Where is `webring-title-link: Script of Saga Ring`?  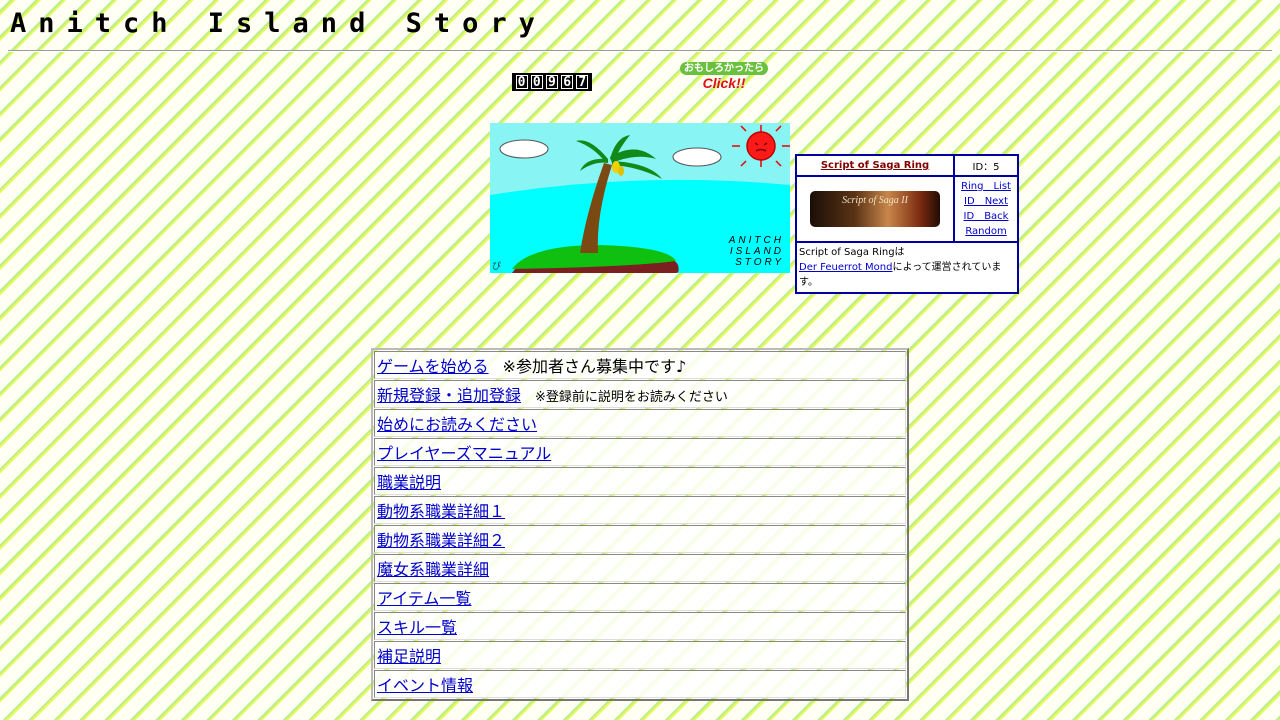
webring-title-link: Script of Saga Ring is located at coordinates (875, 165).